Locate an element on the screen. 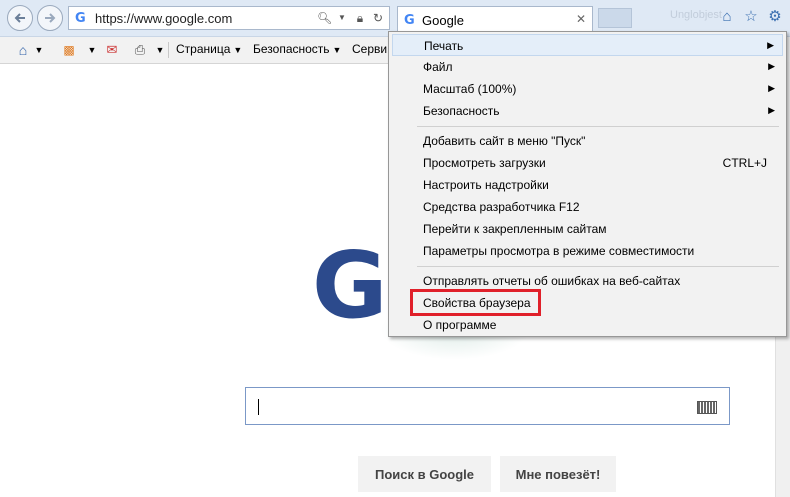 This screenshot has width=790, height=497. search-icon: 🔍︎ is located at coordinates (324, 18).